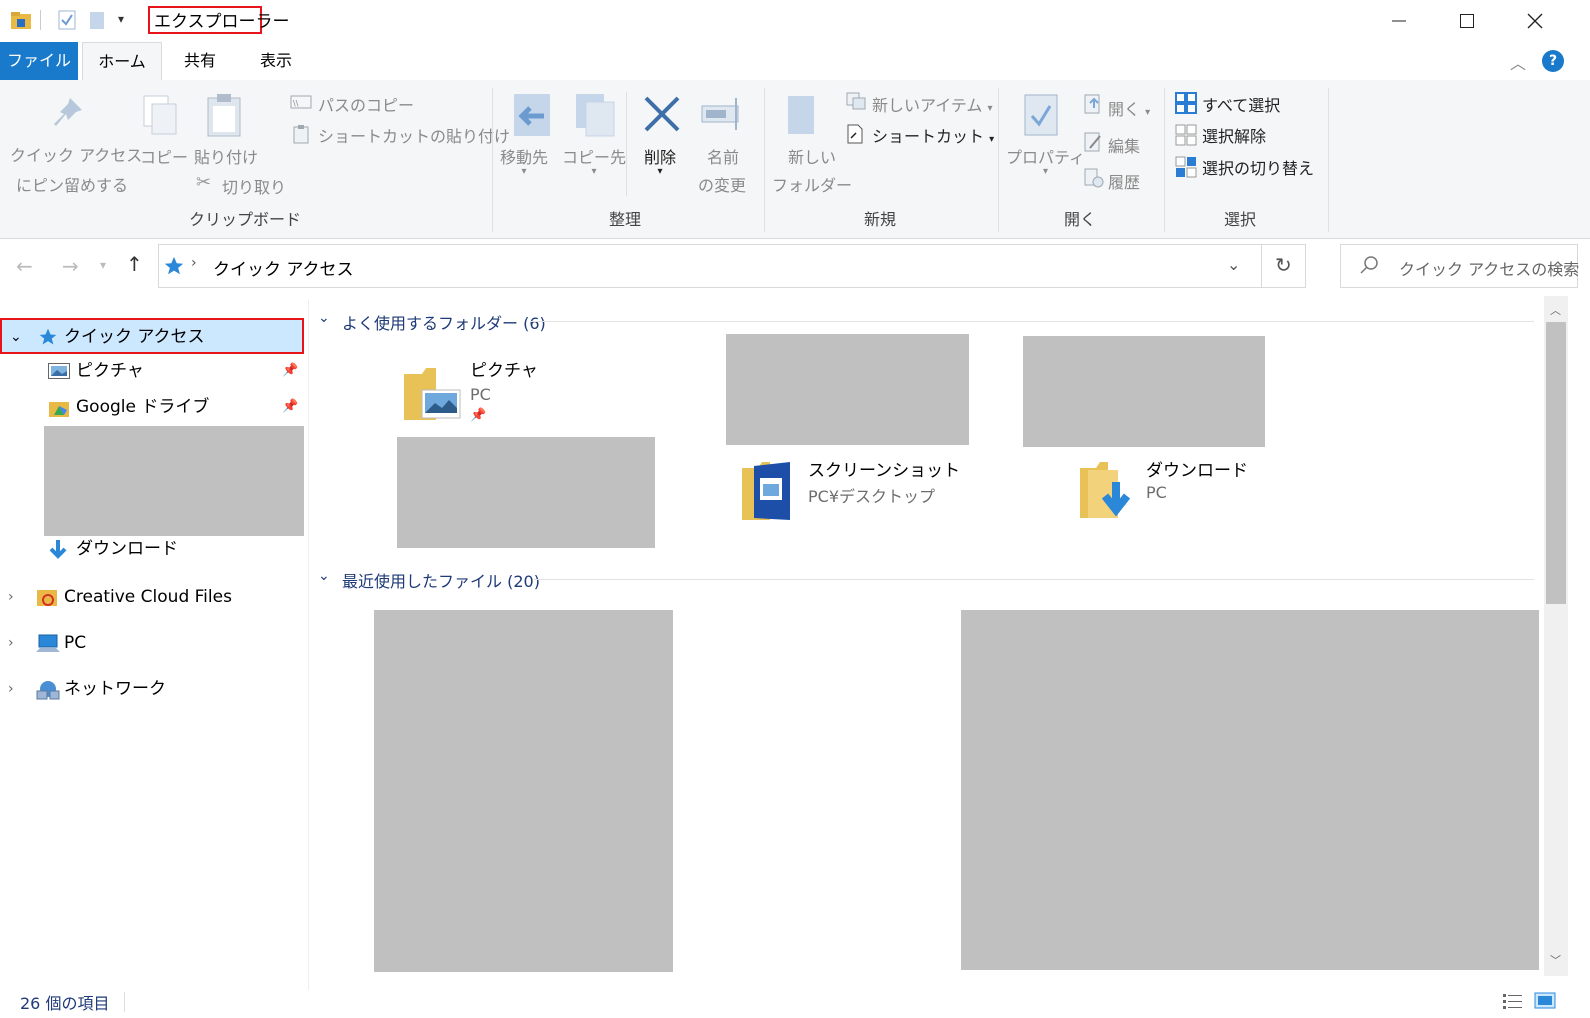 This screenshot has width=1590, height=1018. I want to click on details-view-icon, so click(1513, 1001).